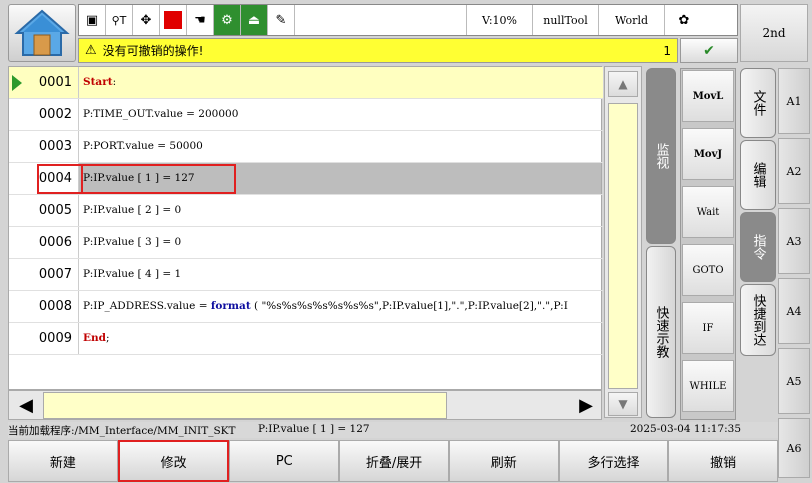 Image resolution: width=812 pixels, height=483 pixels. I want to click on command-if-button: IF, so click(708, 328).